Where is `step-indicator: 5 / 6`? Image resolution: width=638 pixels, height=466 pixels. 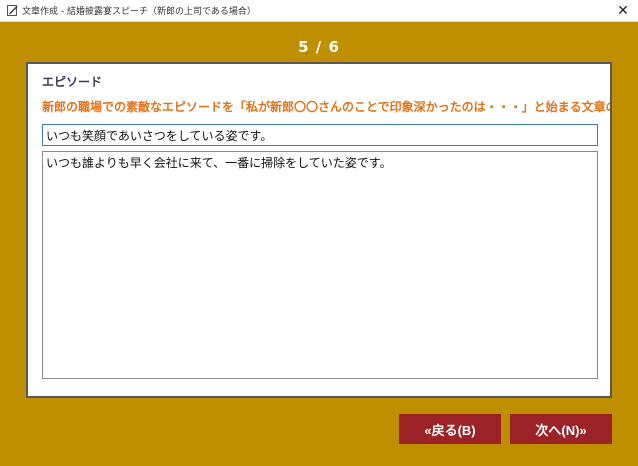
step-indicator: 5 / 6 is located at coordinates (319, 47).